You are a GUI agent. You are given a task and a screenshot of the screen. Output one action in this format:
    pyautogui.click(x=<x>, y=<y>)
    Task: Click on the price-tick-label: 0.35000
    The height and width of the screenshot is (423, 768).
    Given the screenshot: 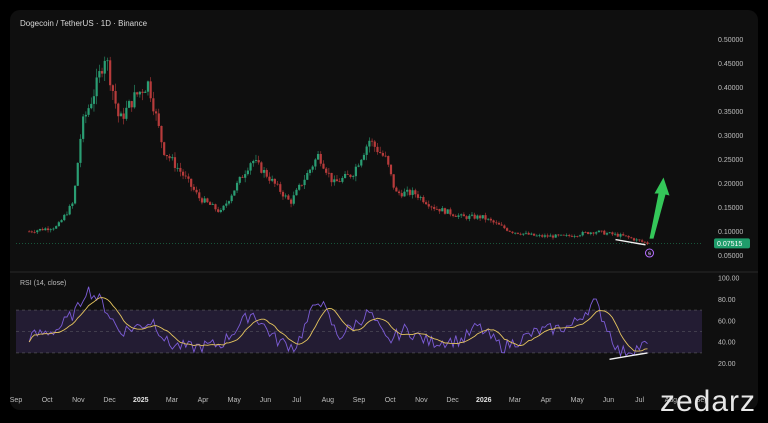 What is the action you would take?
    pyautogui.click(x=730, y=112)
    